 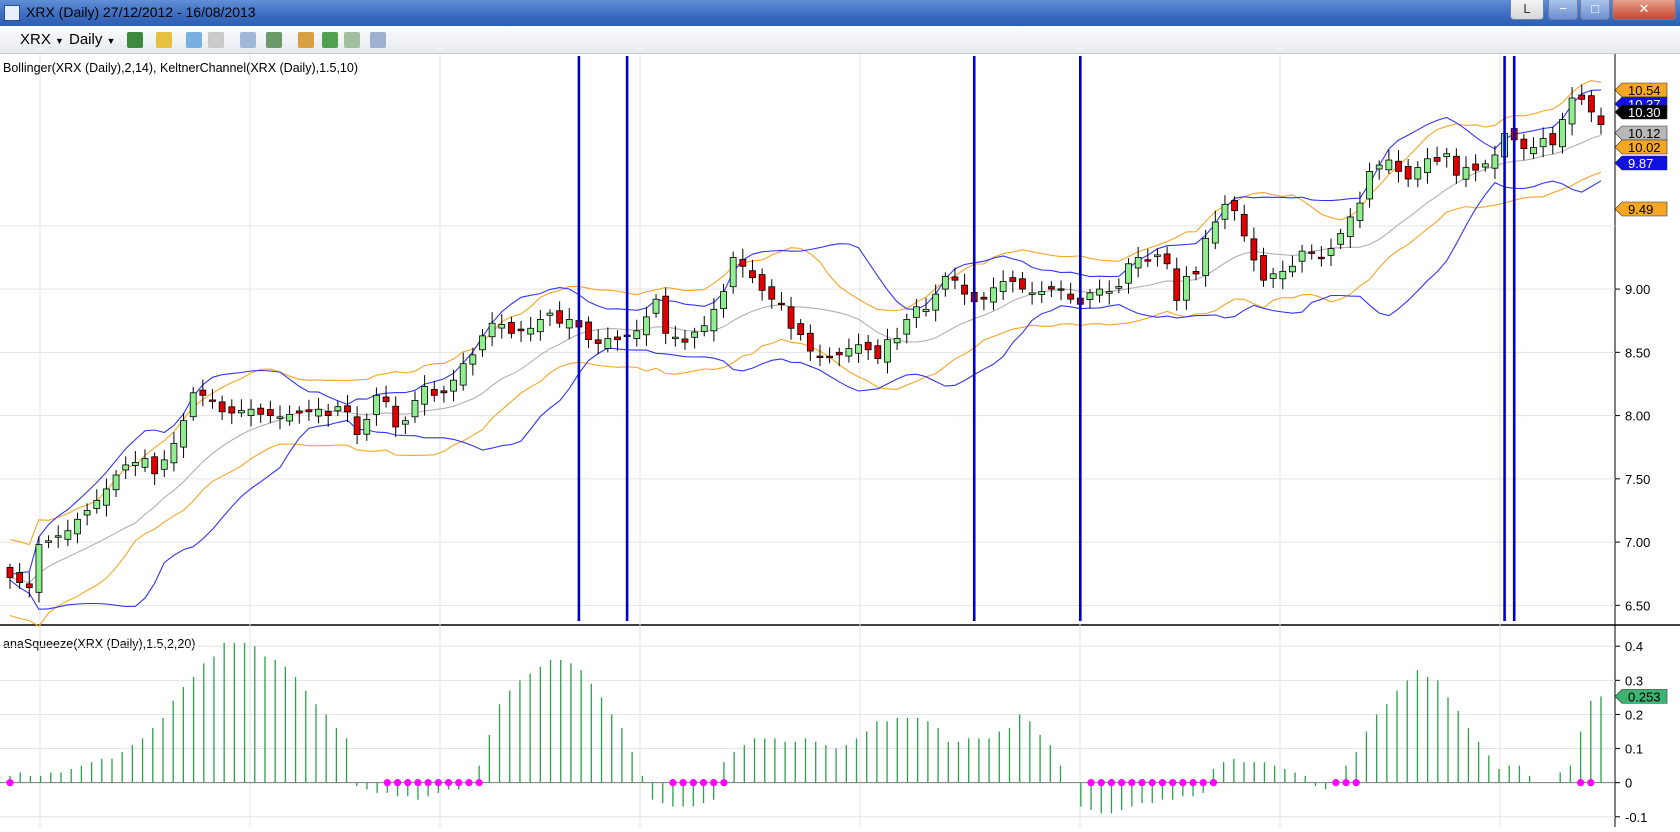 I want to click on sub-y-tick-label: 0.1, so click(x=1634, y=749).